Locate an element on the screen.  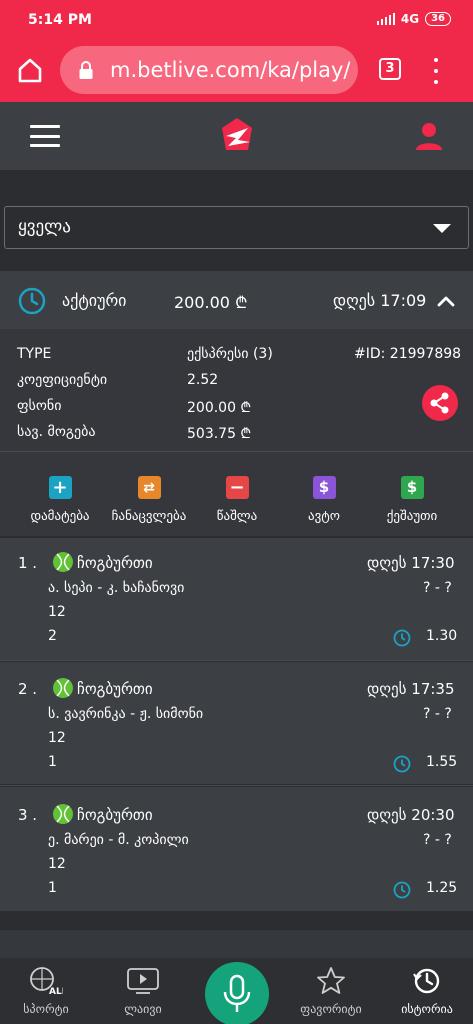
auto-button: $ ავტო is located at coordinates (324, 500).